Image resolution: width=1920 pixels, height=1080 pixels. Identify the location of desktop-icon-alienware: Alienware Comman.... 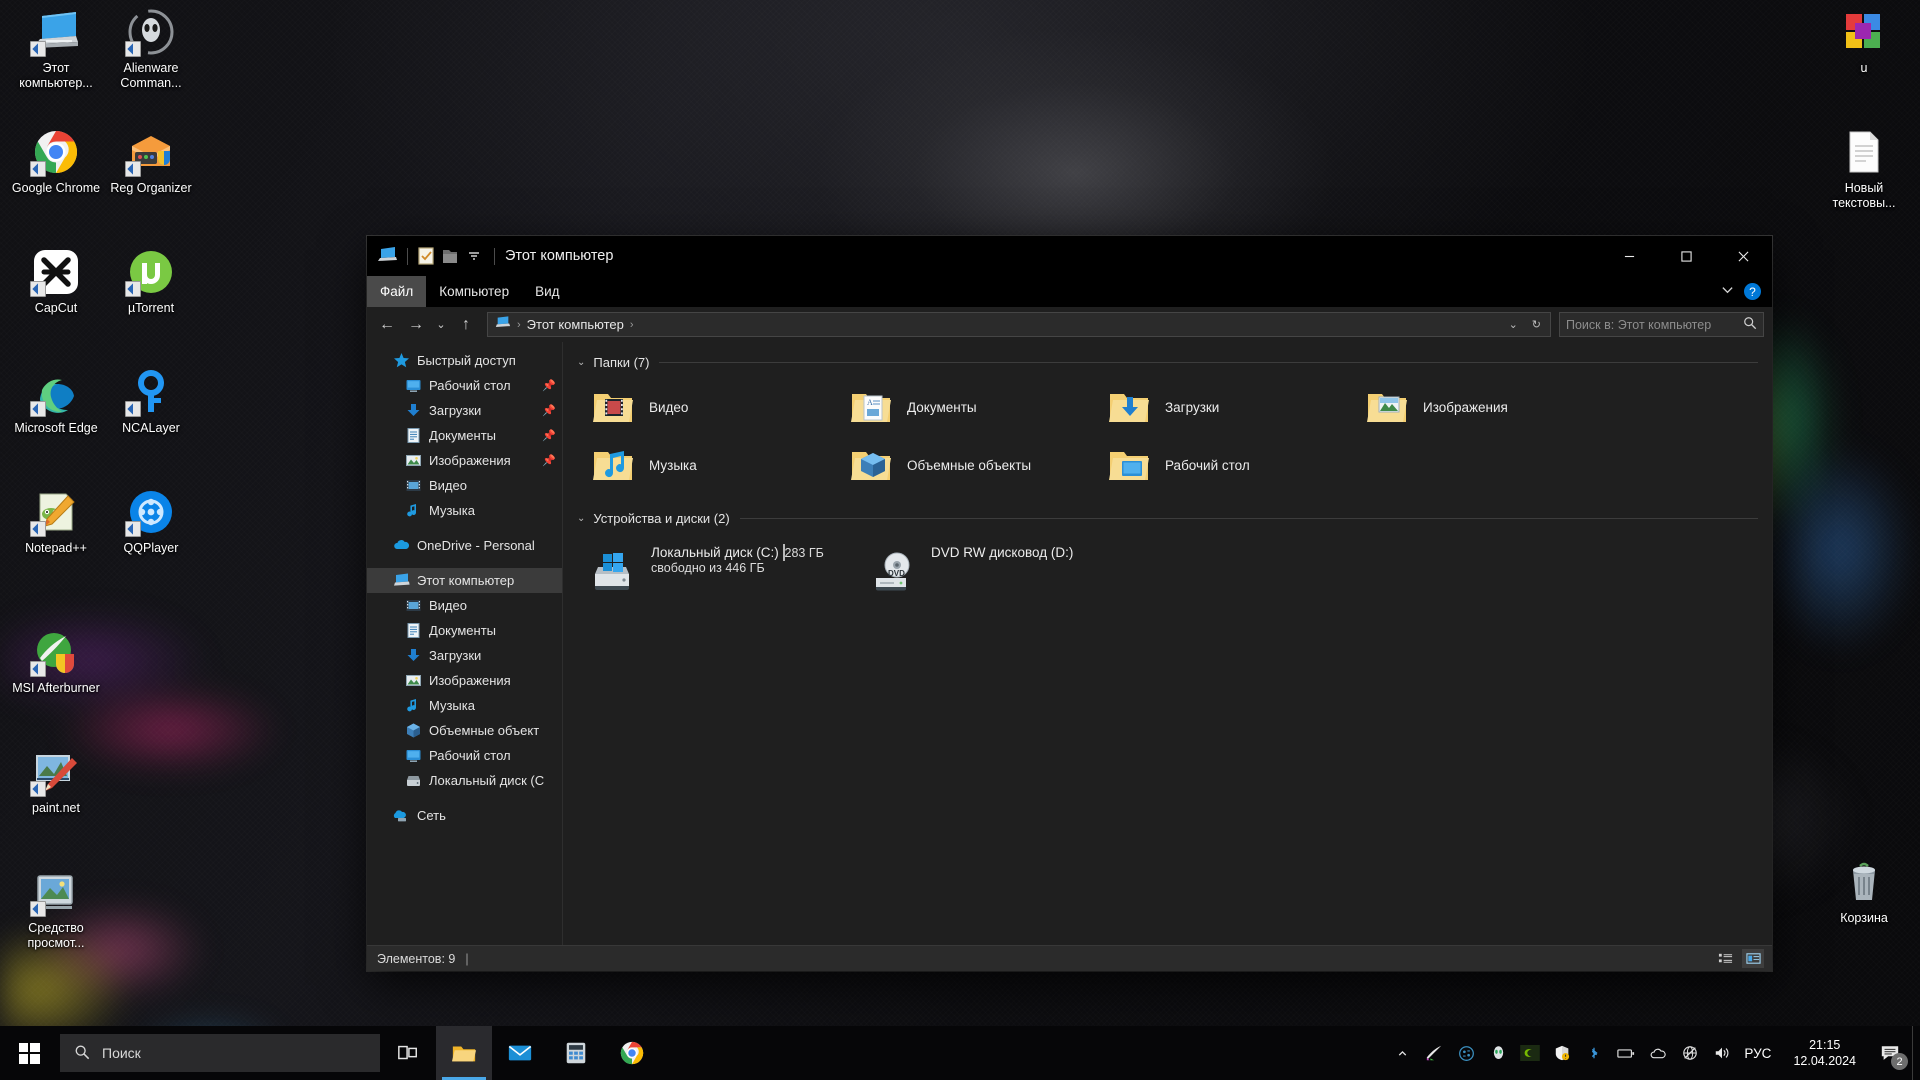
(151, 49).